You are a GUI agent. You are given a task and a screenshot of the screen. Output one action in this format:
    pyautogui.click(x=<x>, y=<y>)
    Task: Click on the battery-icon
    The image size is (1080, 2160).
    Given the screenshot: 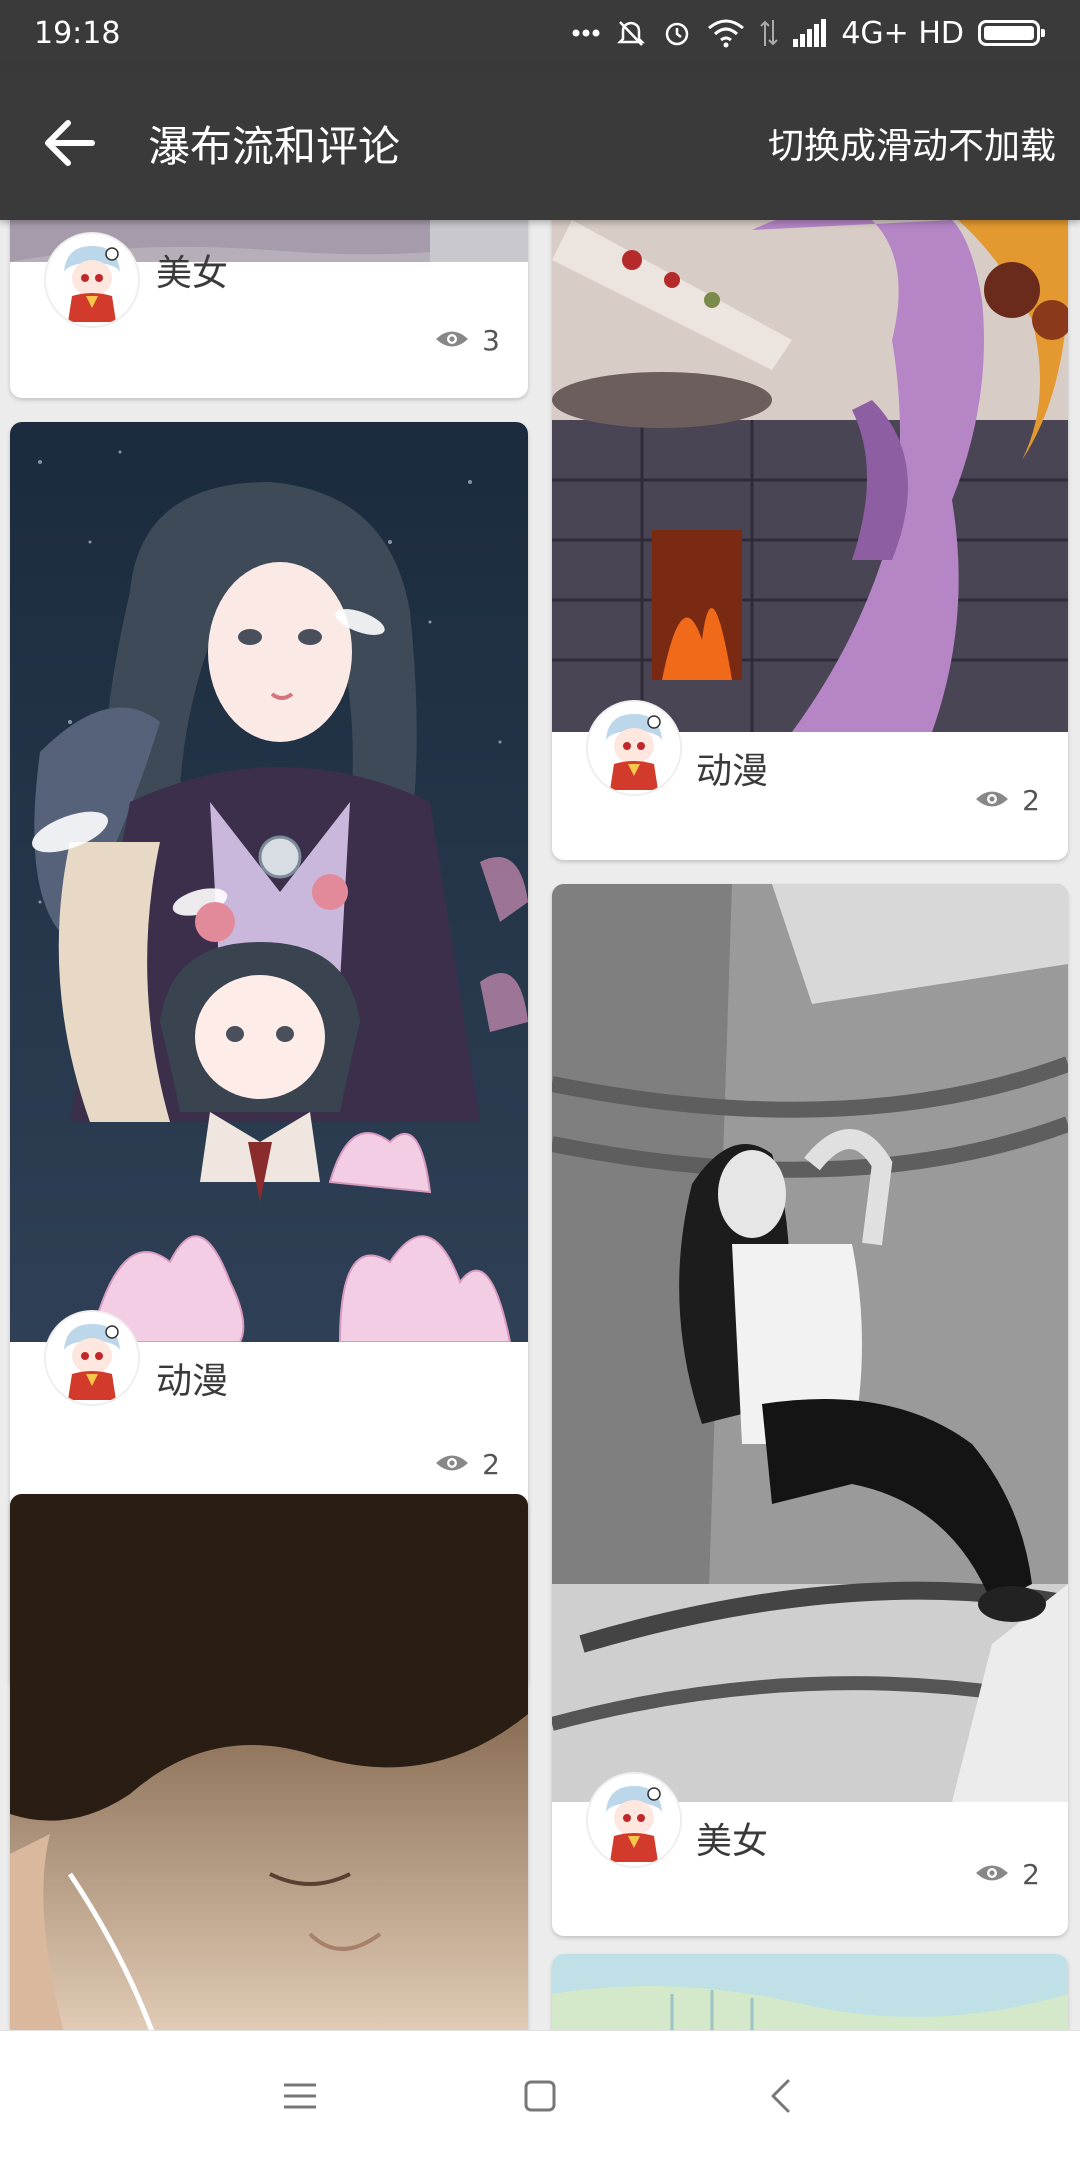 What is the action you would take?
    pyautogui.click(x=1011, y=33)
    